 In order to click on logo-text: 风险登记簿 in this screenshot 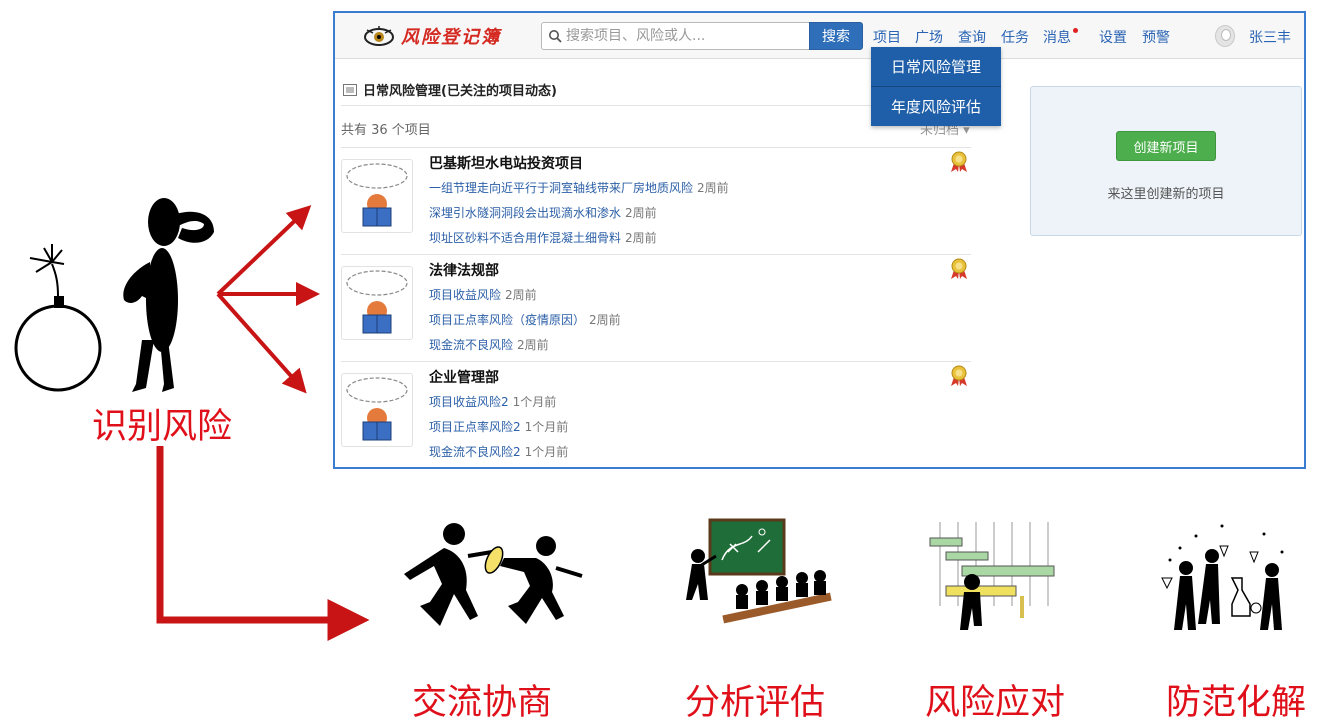, I will do `click(451, 37)`.